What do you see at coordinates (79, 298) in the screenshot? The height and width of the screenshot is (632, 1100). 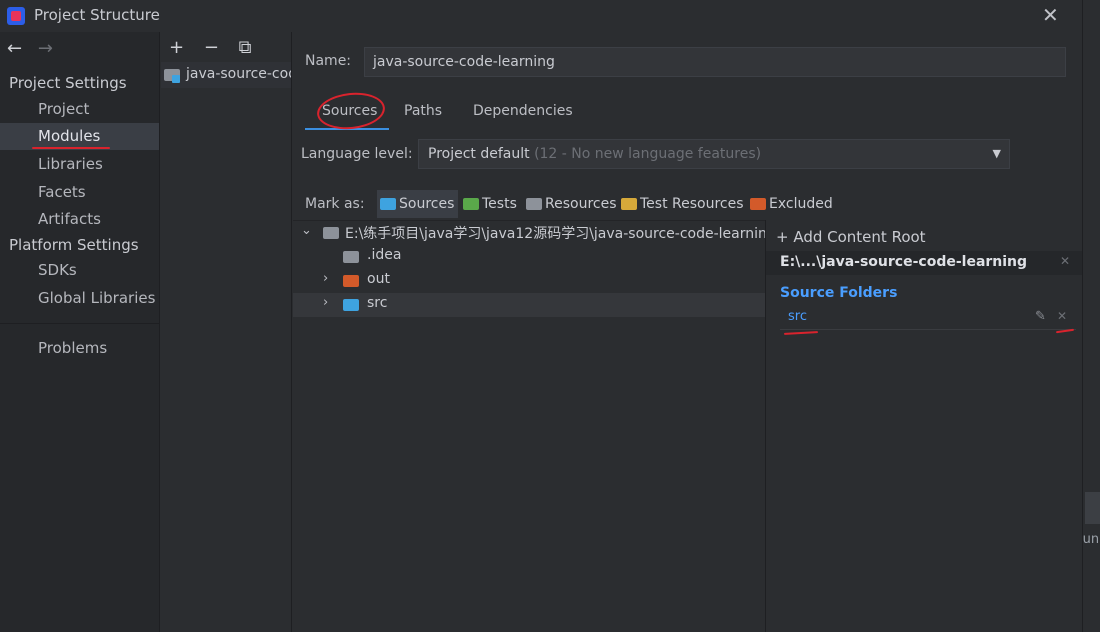 I see `sidebar-item-global-libraries: Global Libraries` at bounding box center [79, 298].